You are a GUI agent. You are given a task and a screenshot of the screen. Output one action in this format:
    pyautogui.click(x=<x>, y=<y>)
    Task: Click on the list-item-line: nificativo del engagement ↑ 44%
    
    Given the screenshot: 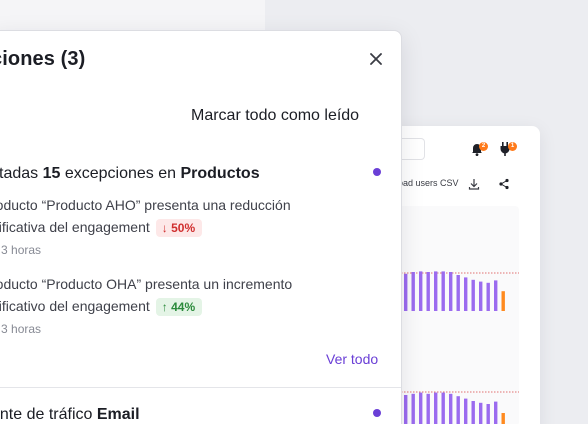 What is the action you would take?
    pyautogui.click(x=101, y=307)
    